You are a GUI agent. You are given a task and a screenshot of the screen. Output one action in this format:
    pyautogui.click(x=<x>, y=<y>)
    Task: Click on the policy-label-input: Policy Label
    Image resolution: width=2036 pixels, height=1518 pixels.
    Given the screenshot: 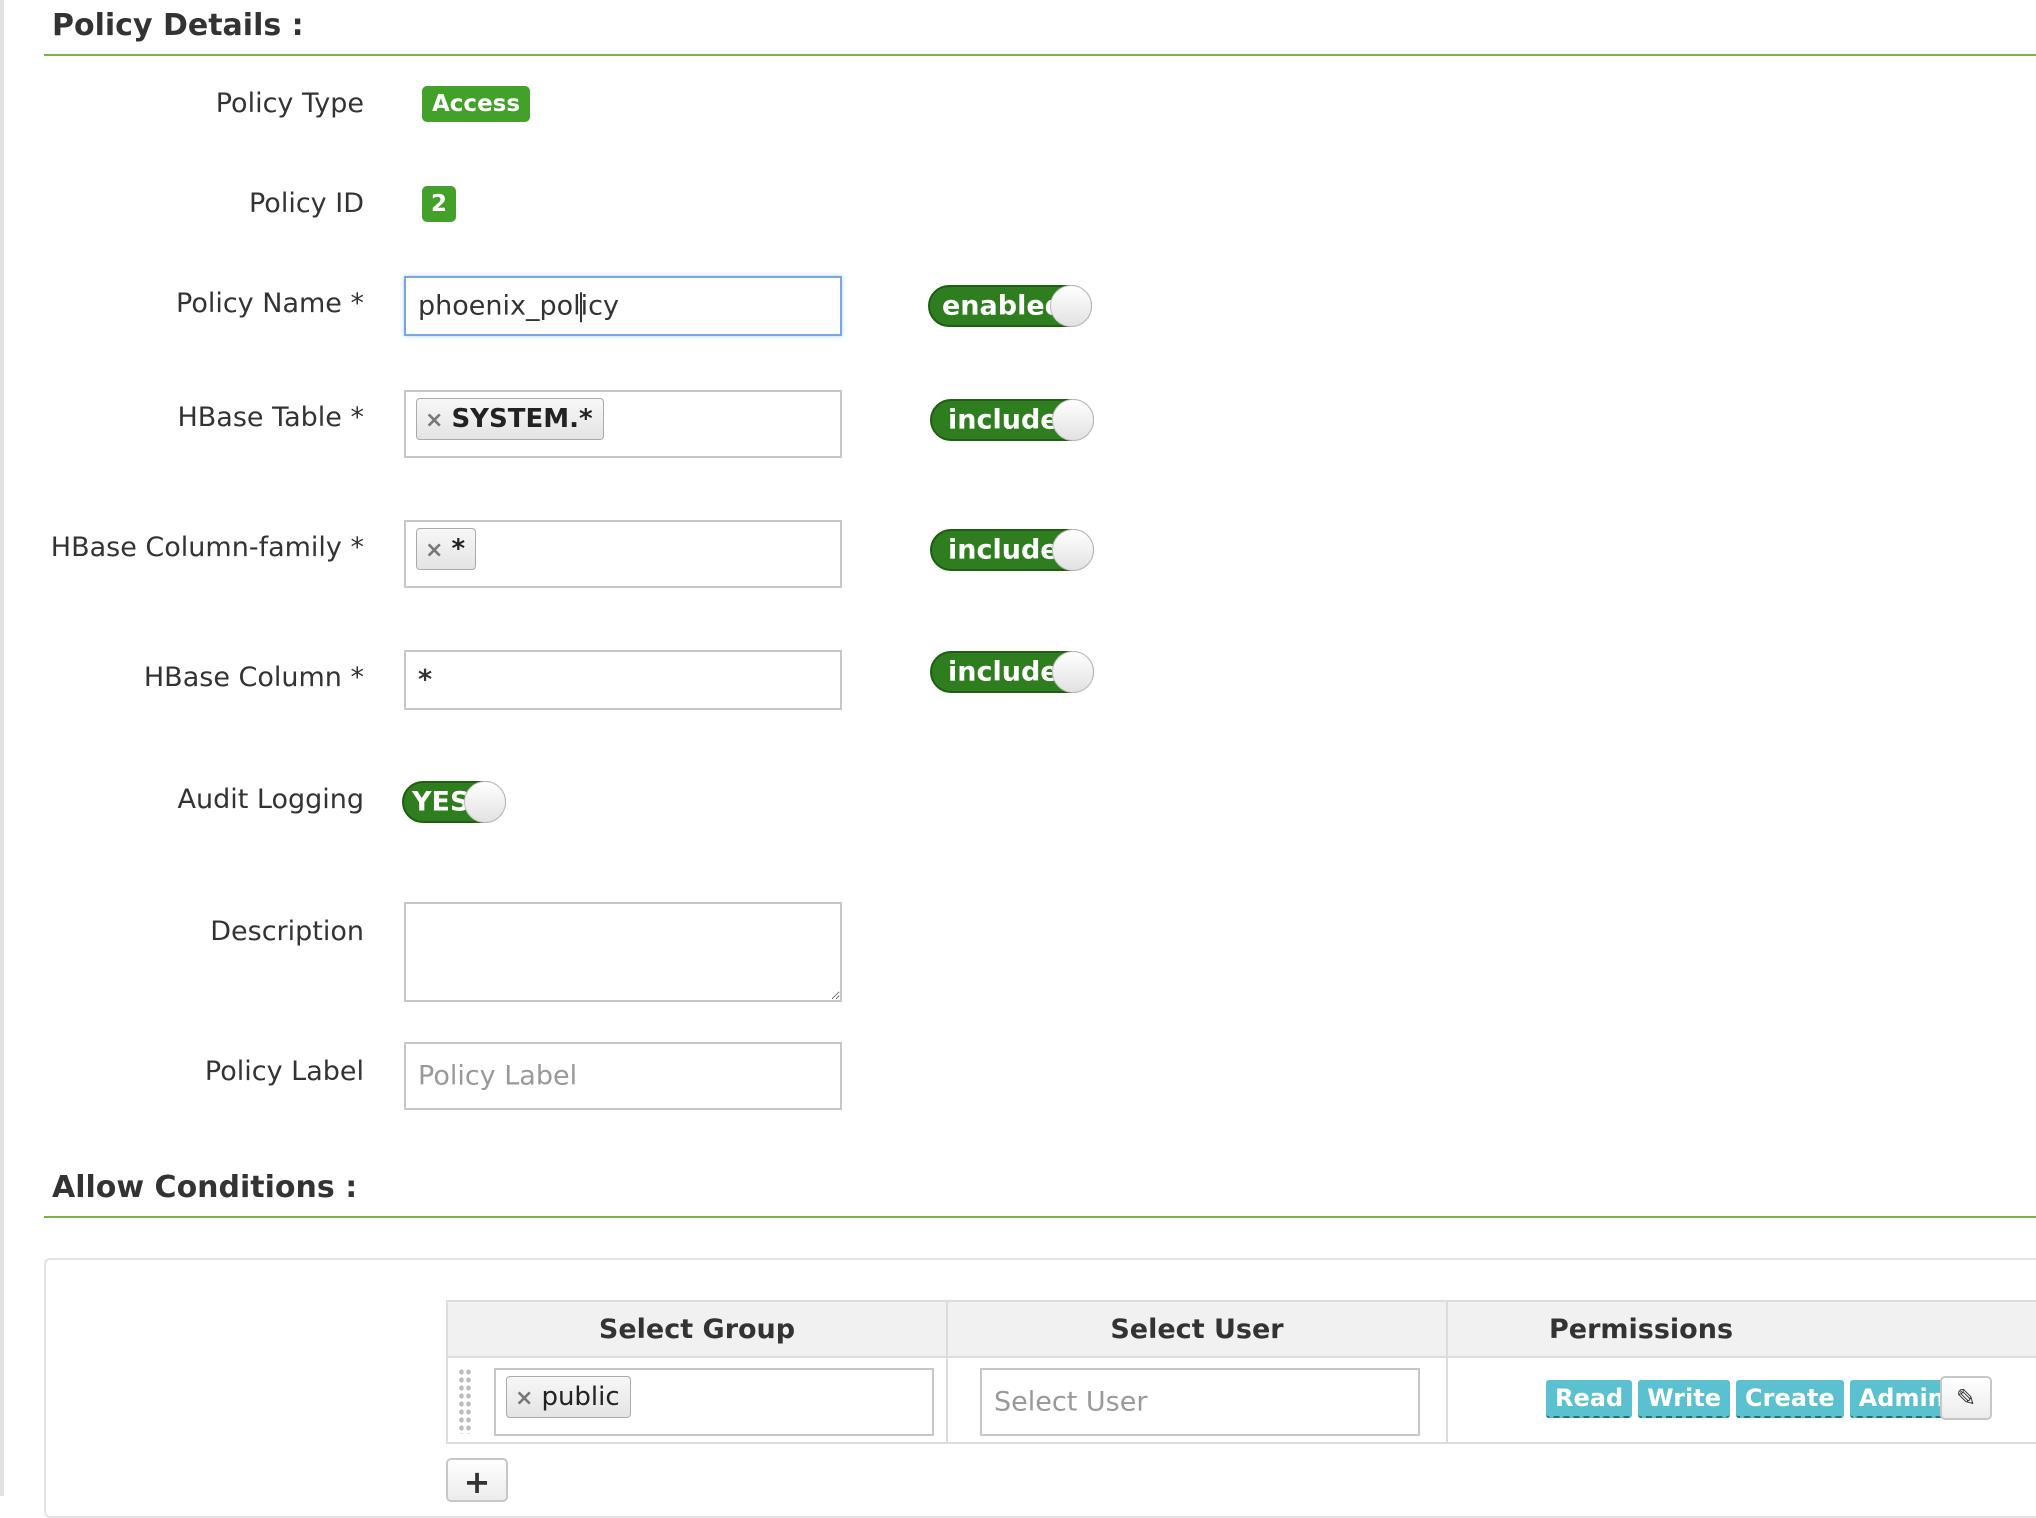 What is the action you would take?
    pyautogui.click(x=623, y=1076)
    